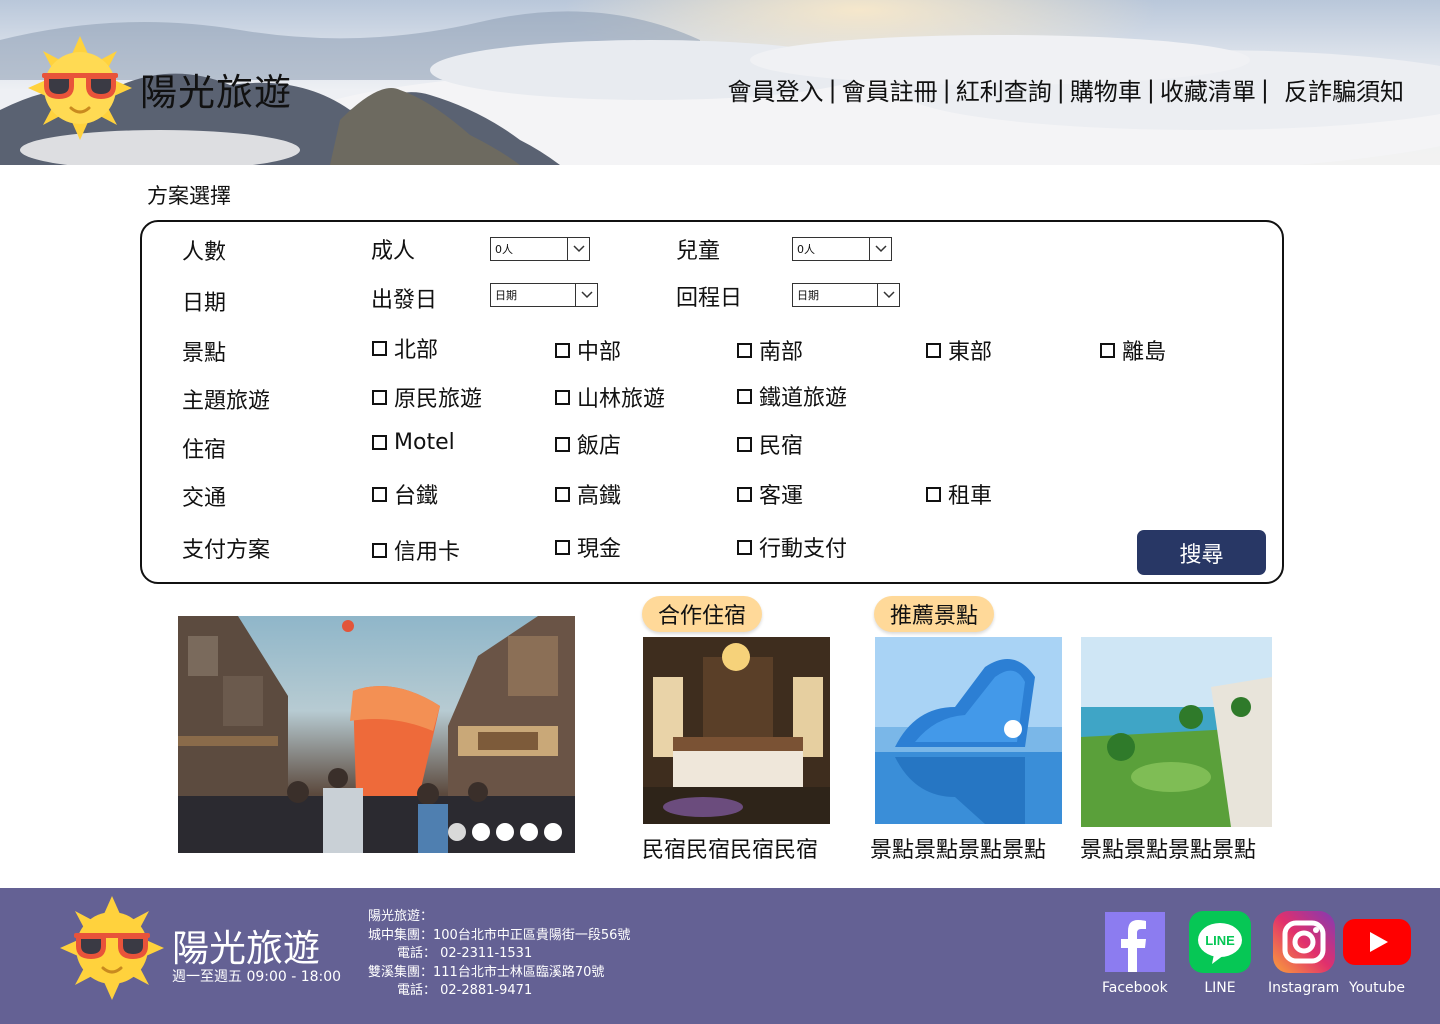  What do you see at coordinates (1377, 988) in the screenshot?
I see `social-label: Youtube` at bounding box center [1377, 988].